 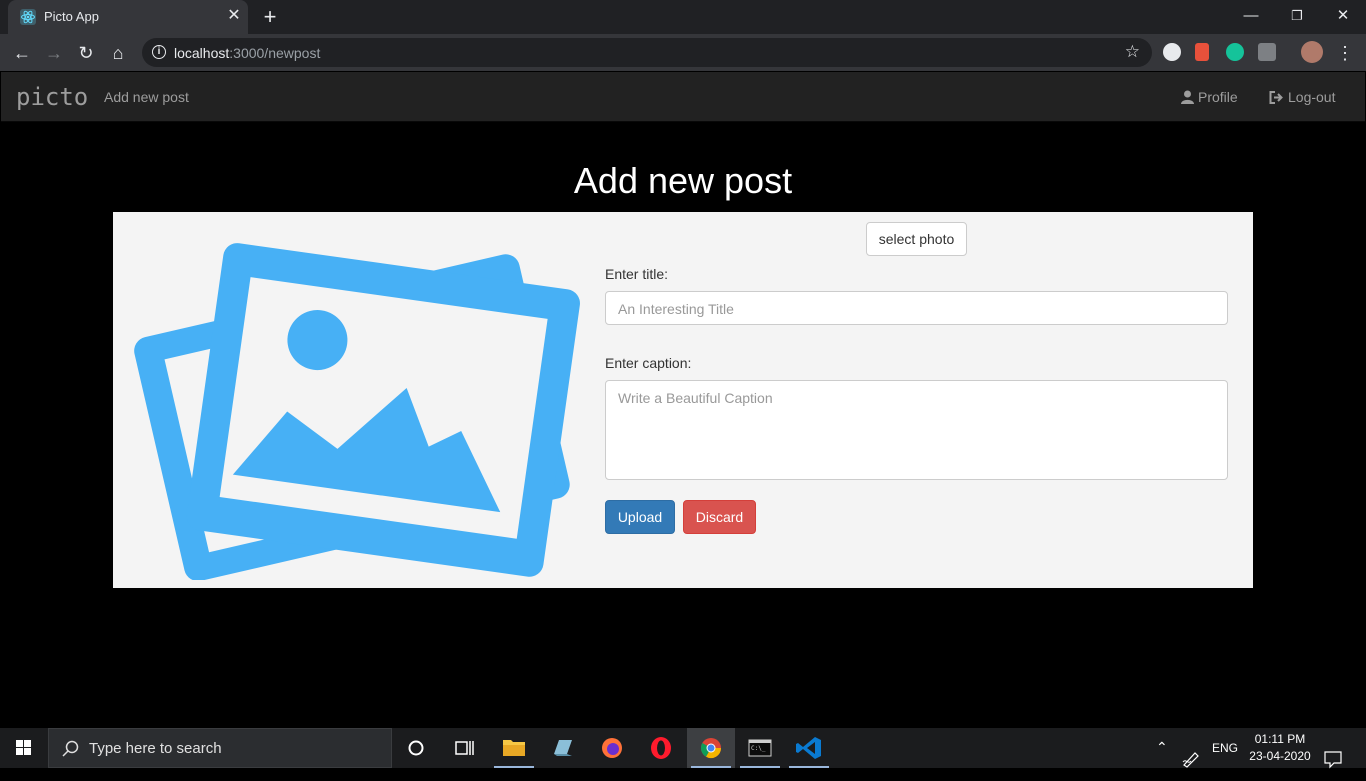 What do you see at coordinates (1187, 97) in the screenshot?
I see `user-icon` at bounding box center [1187, 97].